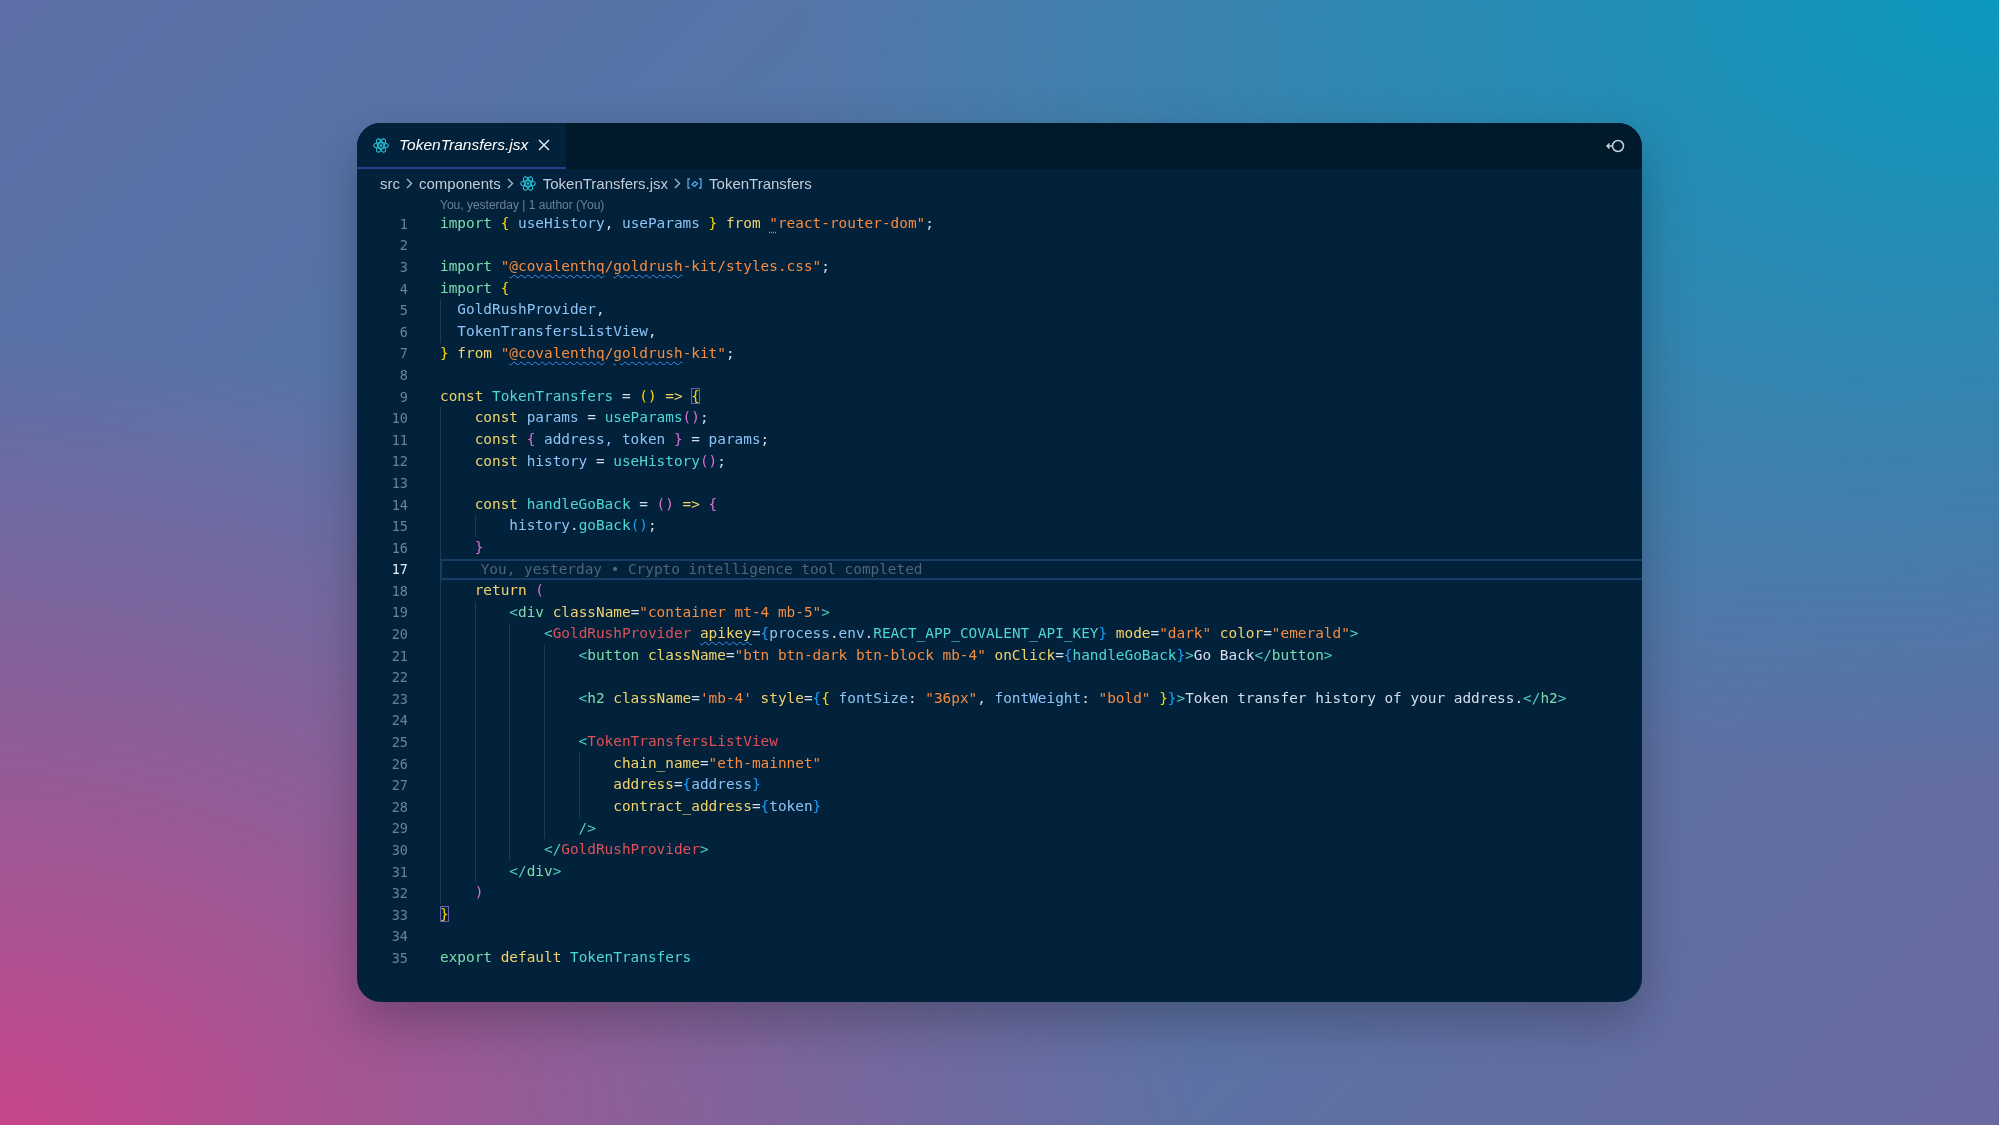  I want to click on code-line: const history = useHistory();, so click(599, 460).